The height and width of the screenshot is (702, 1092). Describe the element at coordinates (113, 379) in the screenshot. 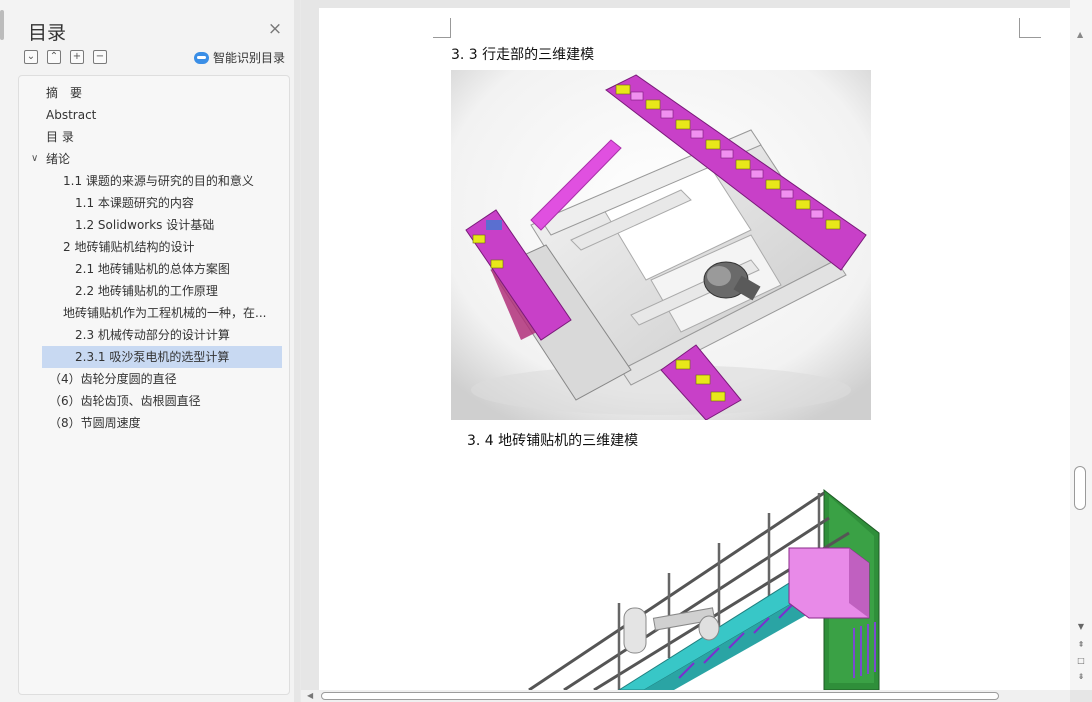

I see `toc-item-label: （4）齿轮分度圆的直径` at that location.